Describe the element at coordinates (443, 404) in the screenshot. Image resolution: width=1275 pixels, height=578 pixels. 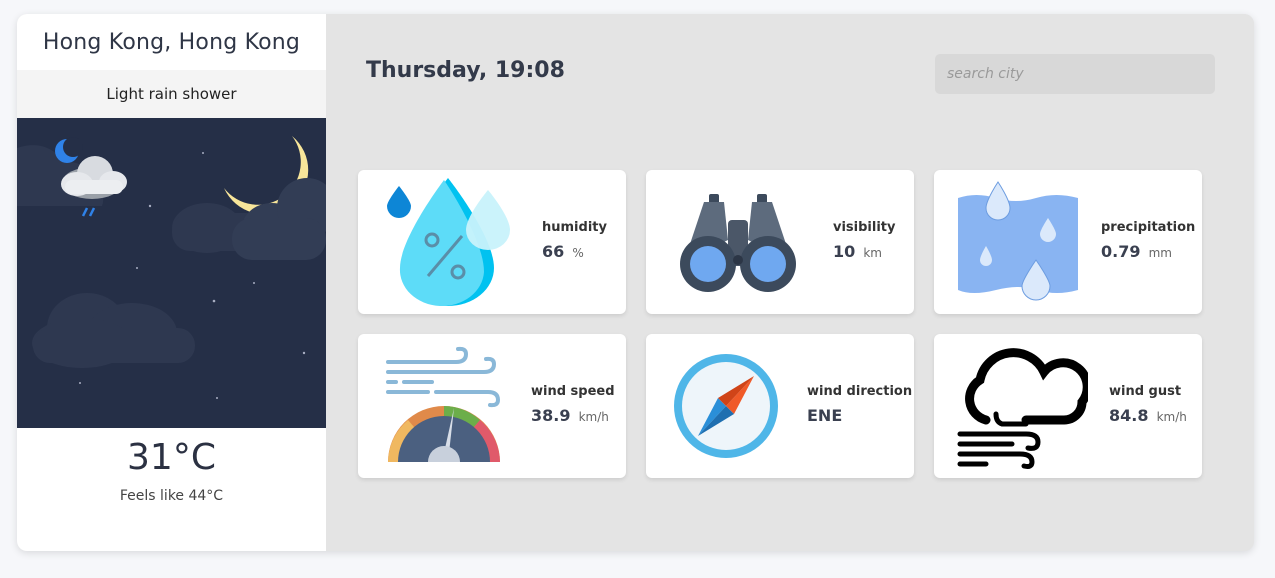
I see `wind-gauge-icon` at that location.